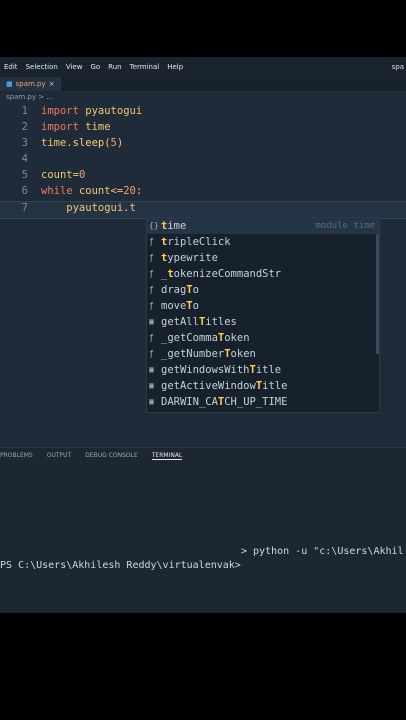 This screenshot has height=720, width=406. I want to click on line-number: 6, so click(24, 191).